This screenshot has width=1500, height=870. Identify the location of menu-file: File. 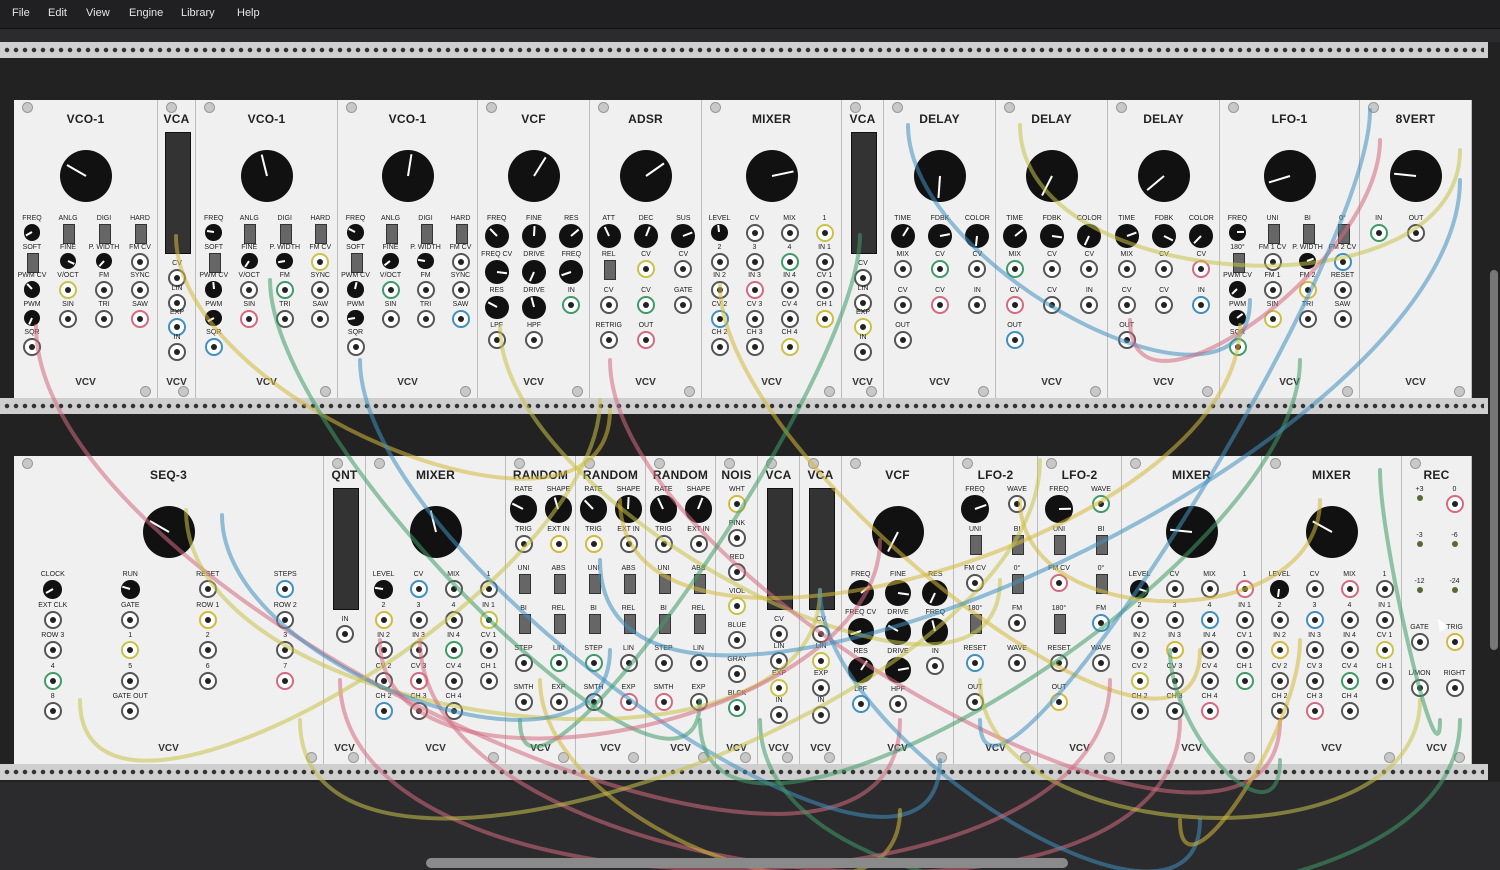
(21, 13).